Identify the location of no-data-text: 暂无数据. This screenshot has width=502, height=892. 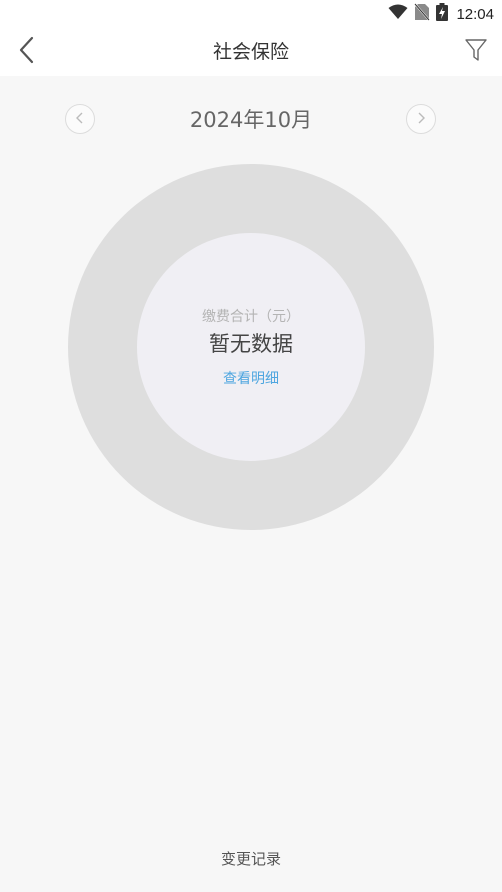
(251, 344).